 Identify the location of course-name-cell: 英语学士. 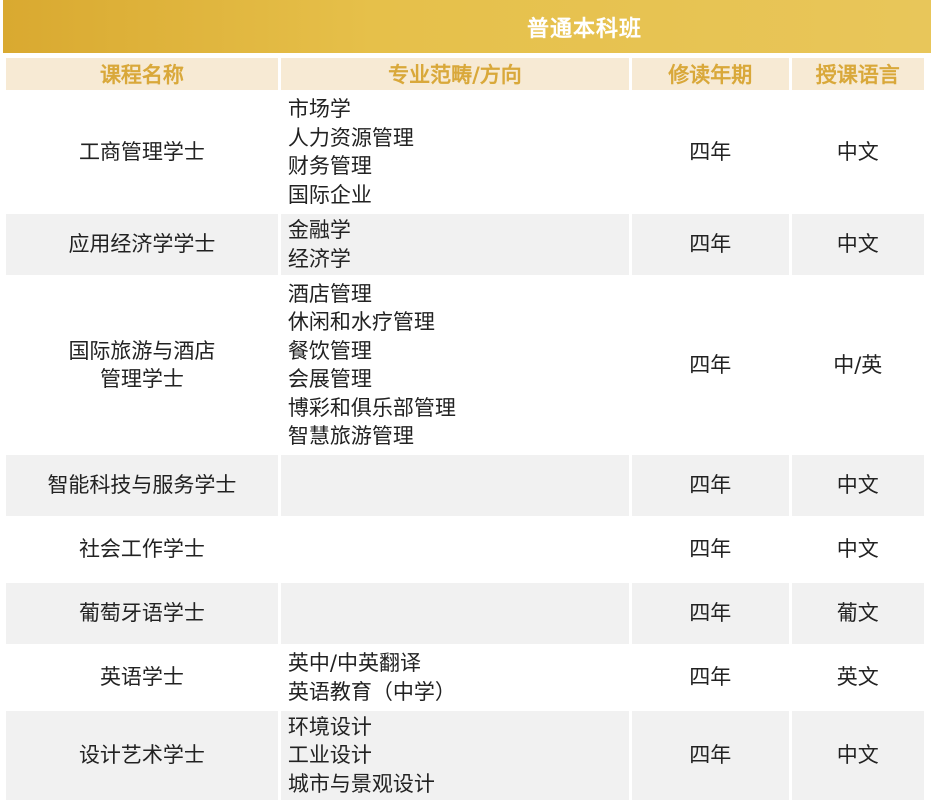
(142, 677).